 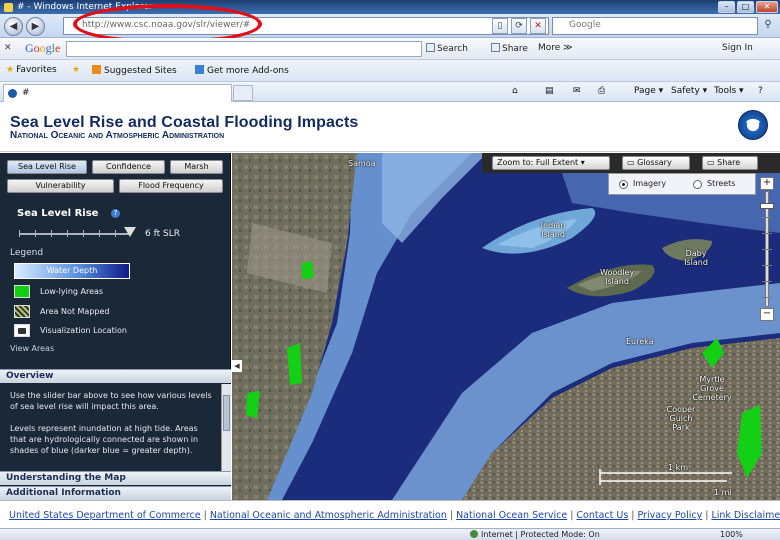 What do you see at coordinates (648, 91) in the screenshot?
I see `page-menu: Page ▾` at bounding box center [648, 91].